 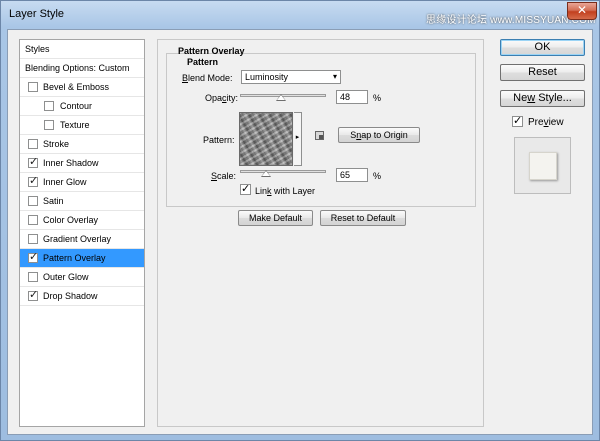 I want to click on preview-checkbox: ✓, so click(x=517, y=121).